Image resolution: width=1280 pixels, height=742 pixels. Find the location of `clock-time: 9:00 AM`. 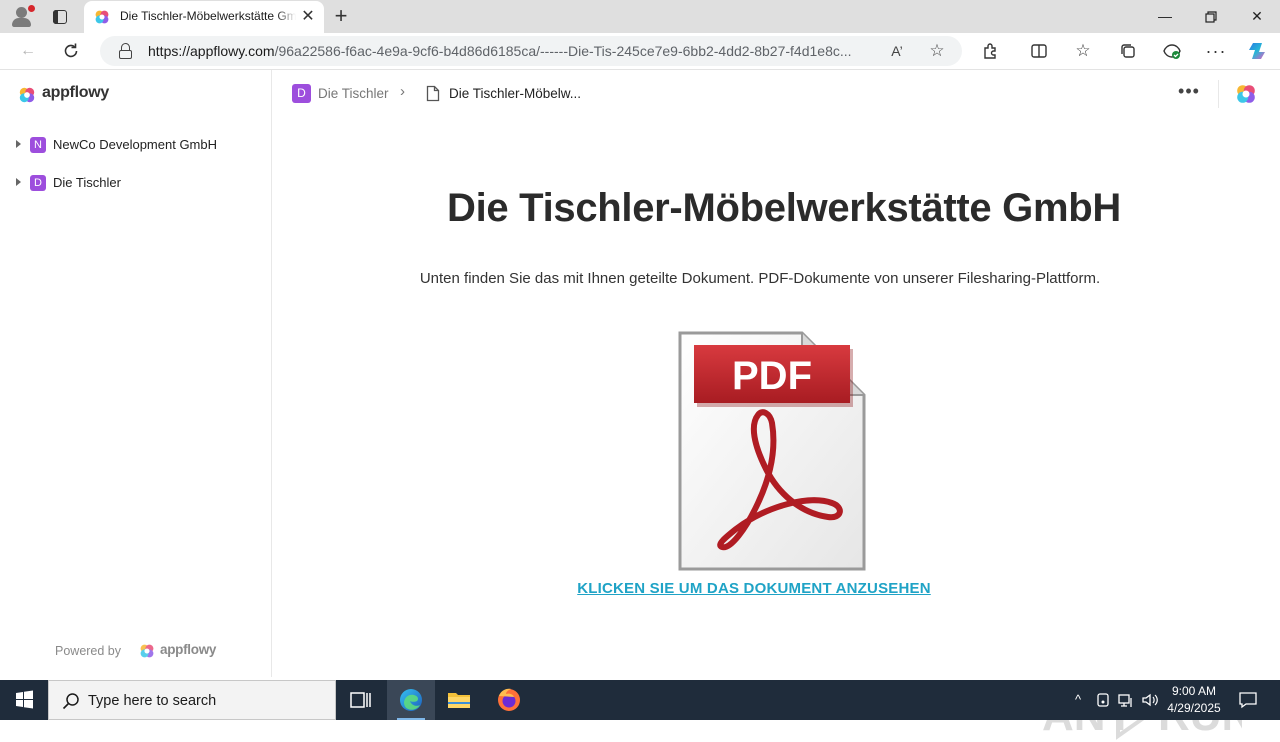

clock-time: 9:00 AM is located at coordinates (1194, 691).